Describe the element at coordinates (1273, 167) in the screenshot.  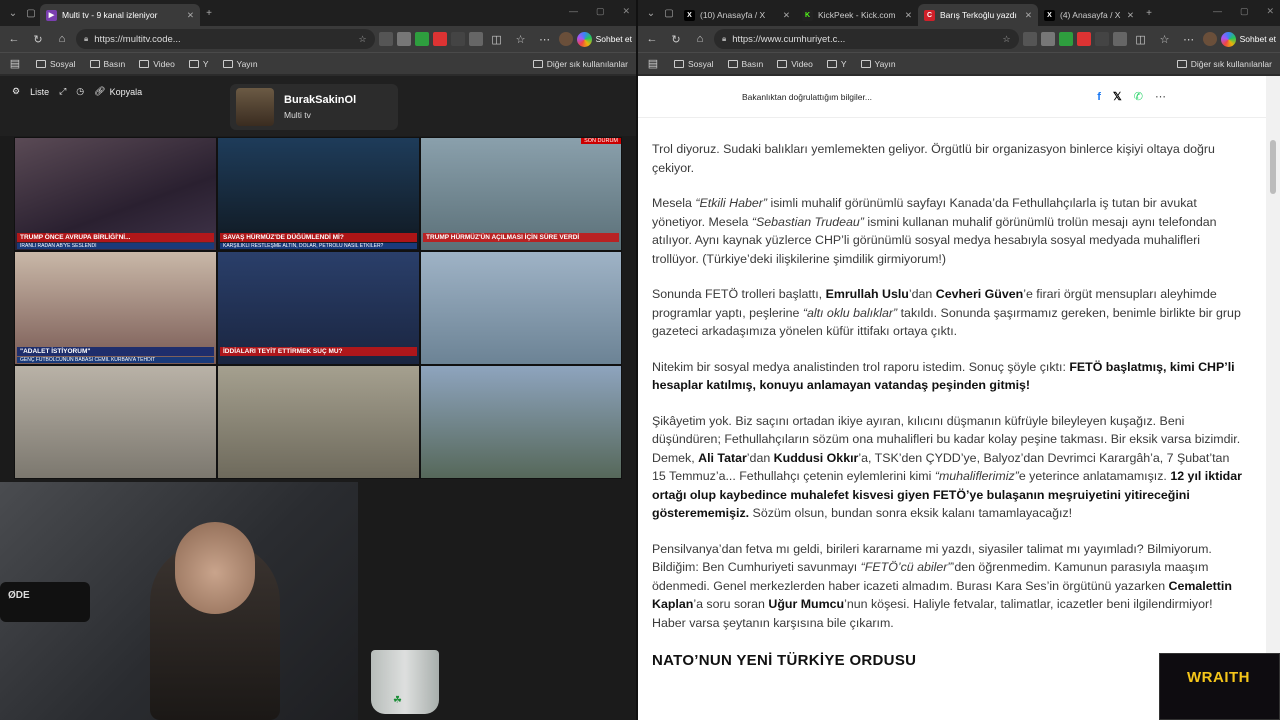
I see `scrollbar-thumb` at that location.